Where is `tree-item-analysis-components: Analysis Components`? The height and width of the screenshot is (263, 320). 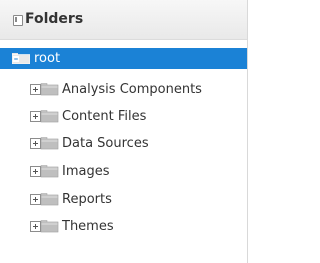
tree-item-analysis-components: Analysis Components is located at coordinates (137, 89).